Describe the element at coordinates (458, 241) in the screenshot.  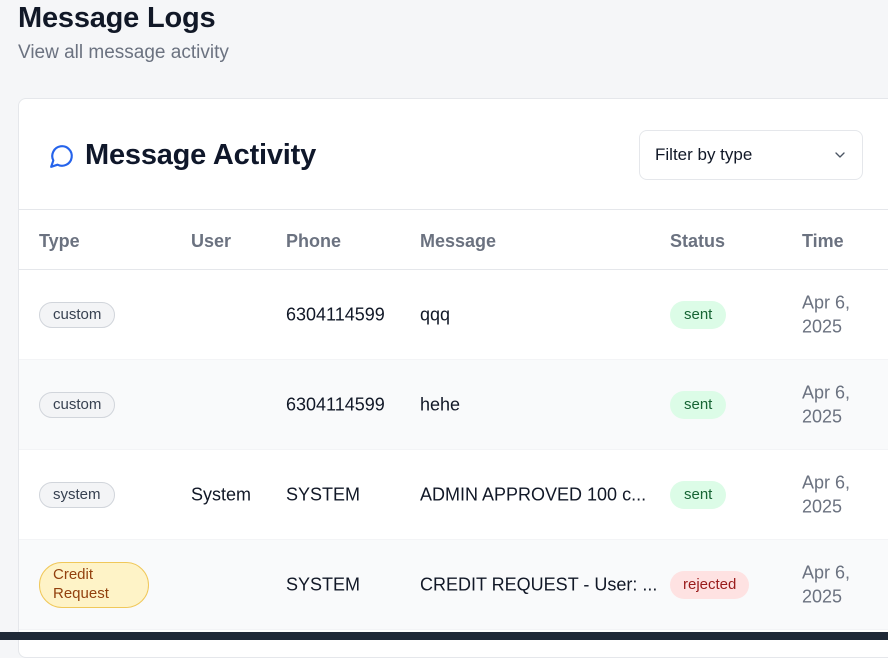
I see `column-header-message: Message` at that location.